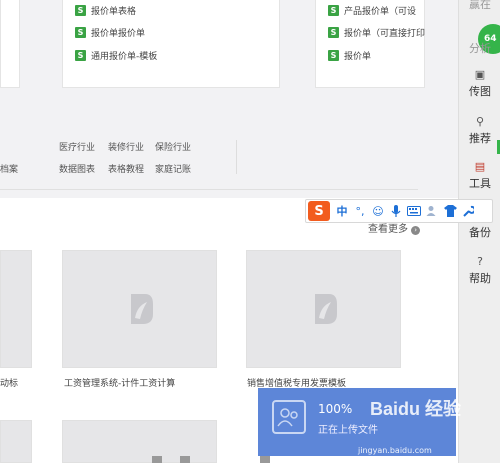  I want to click on keyboard-icon, so click(414, 211).